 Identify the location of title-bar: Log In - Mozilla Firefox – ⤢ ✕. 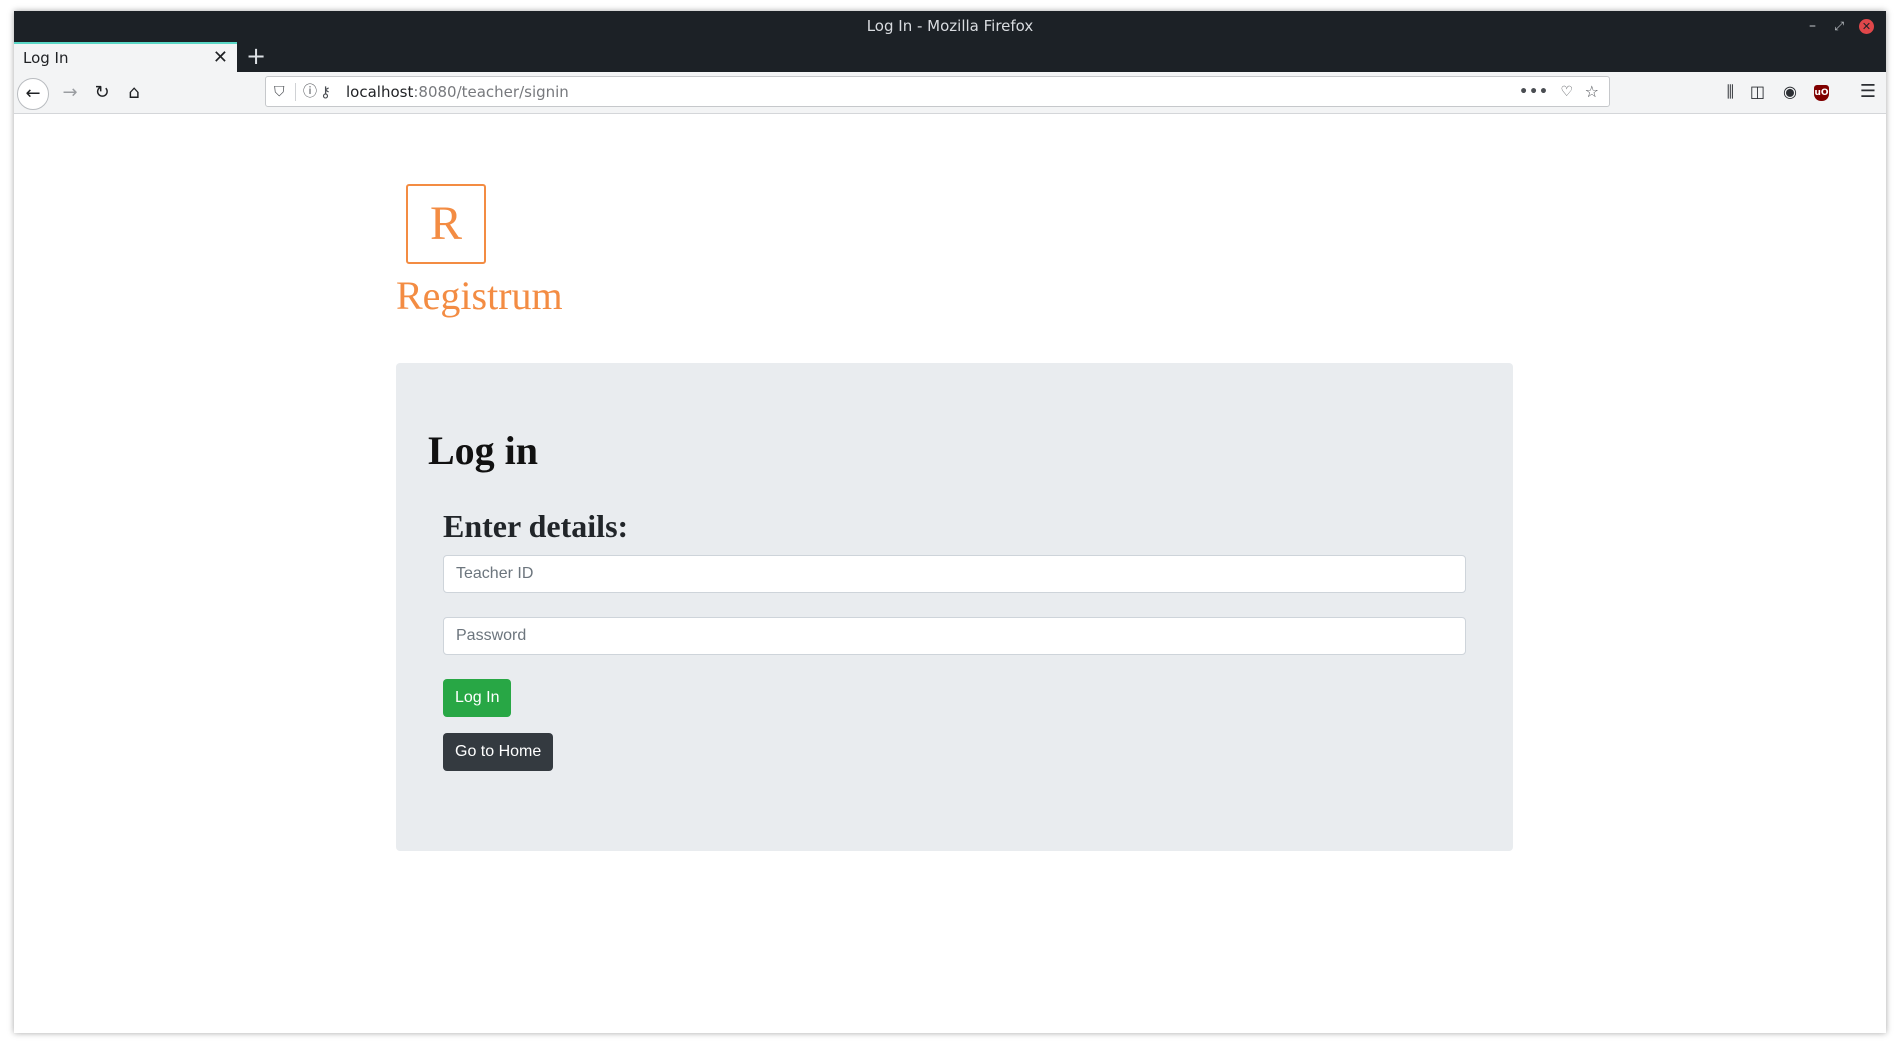
(950, 26).